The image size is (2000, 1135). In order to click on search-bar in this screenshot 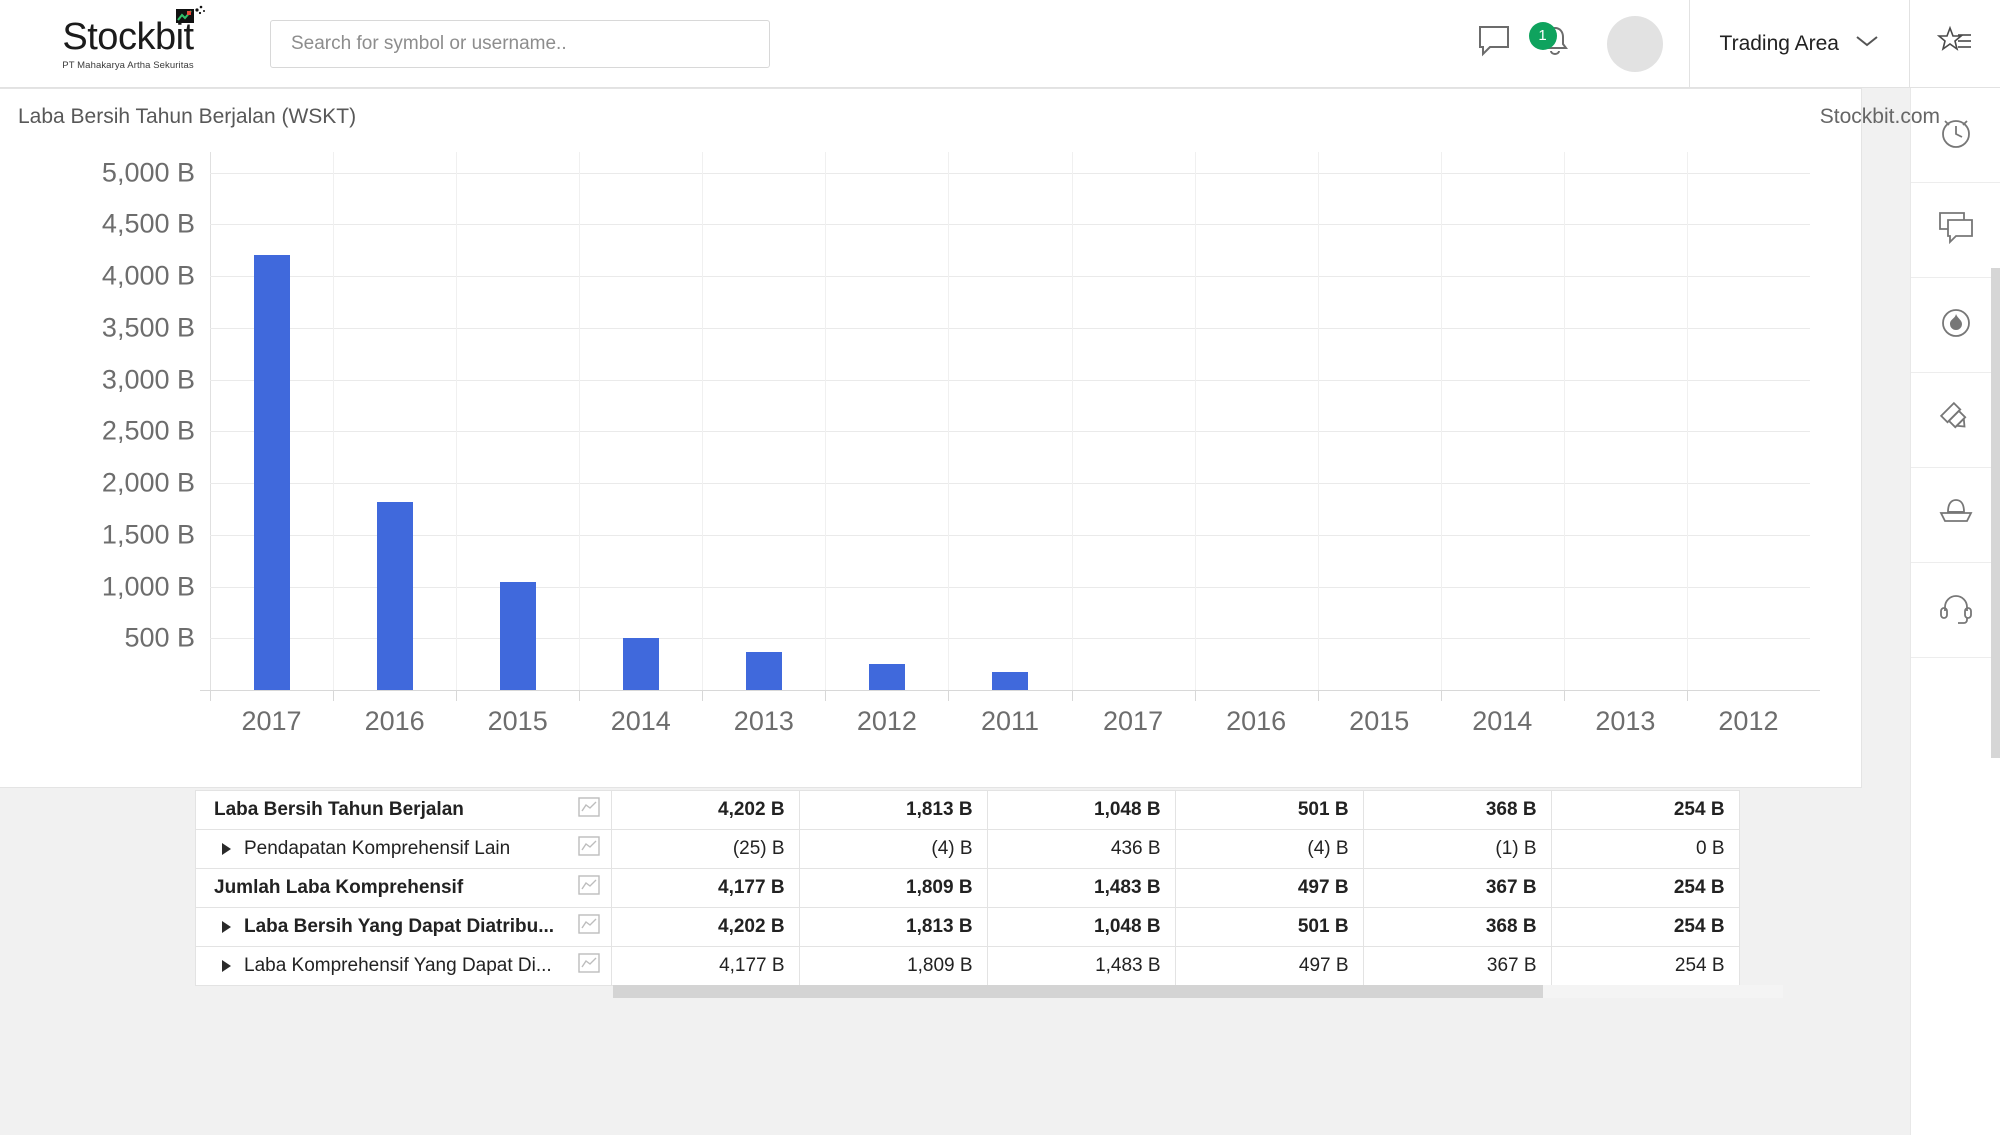, I will do `click(520, 43)`.